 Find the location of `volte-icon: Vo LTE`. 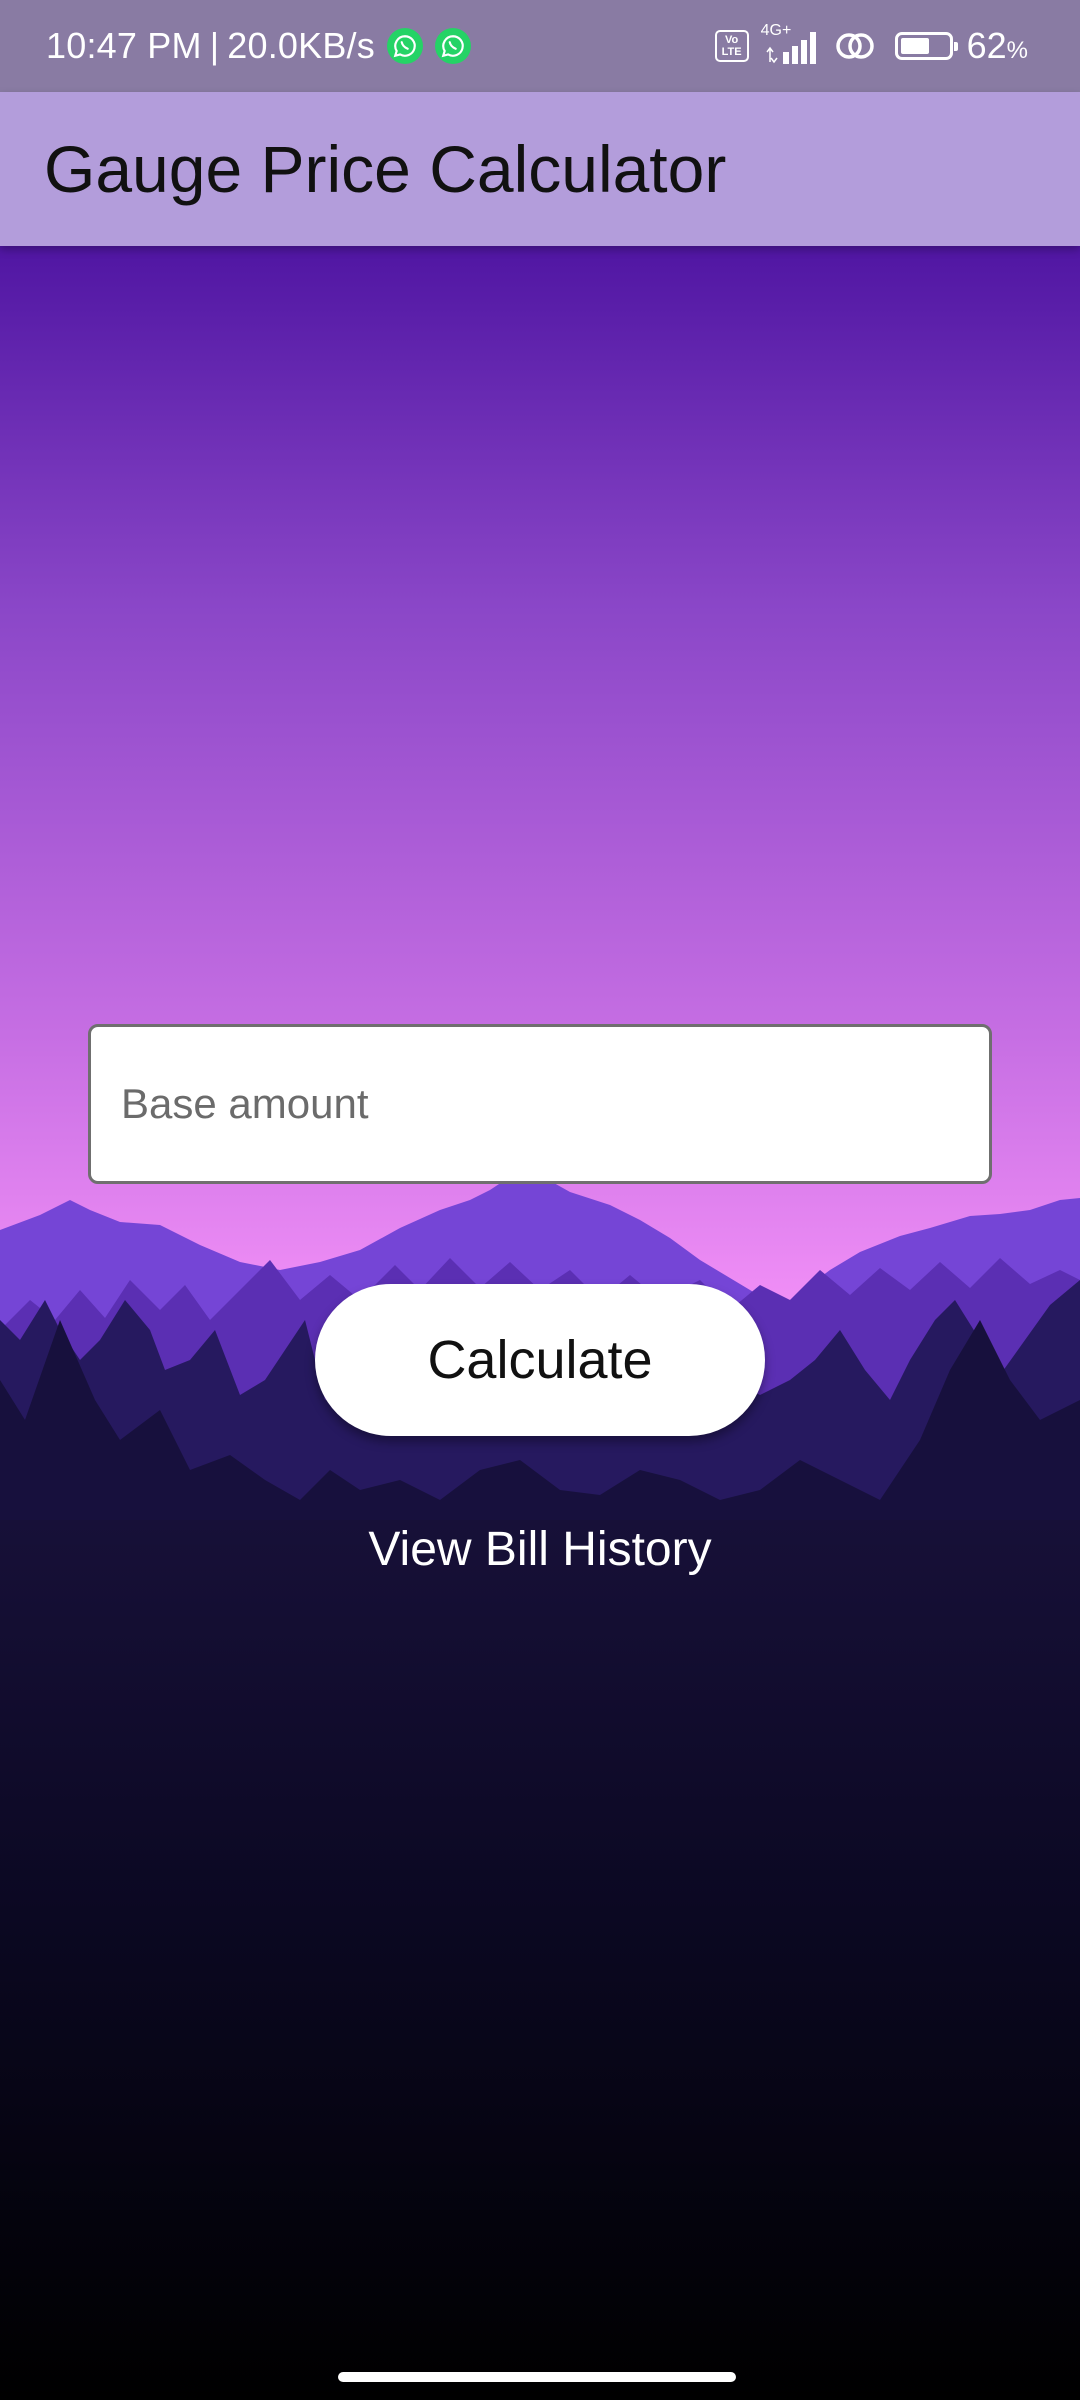

volte-icon: Vo LTE is located at coordinates (731, 46).